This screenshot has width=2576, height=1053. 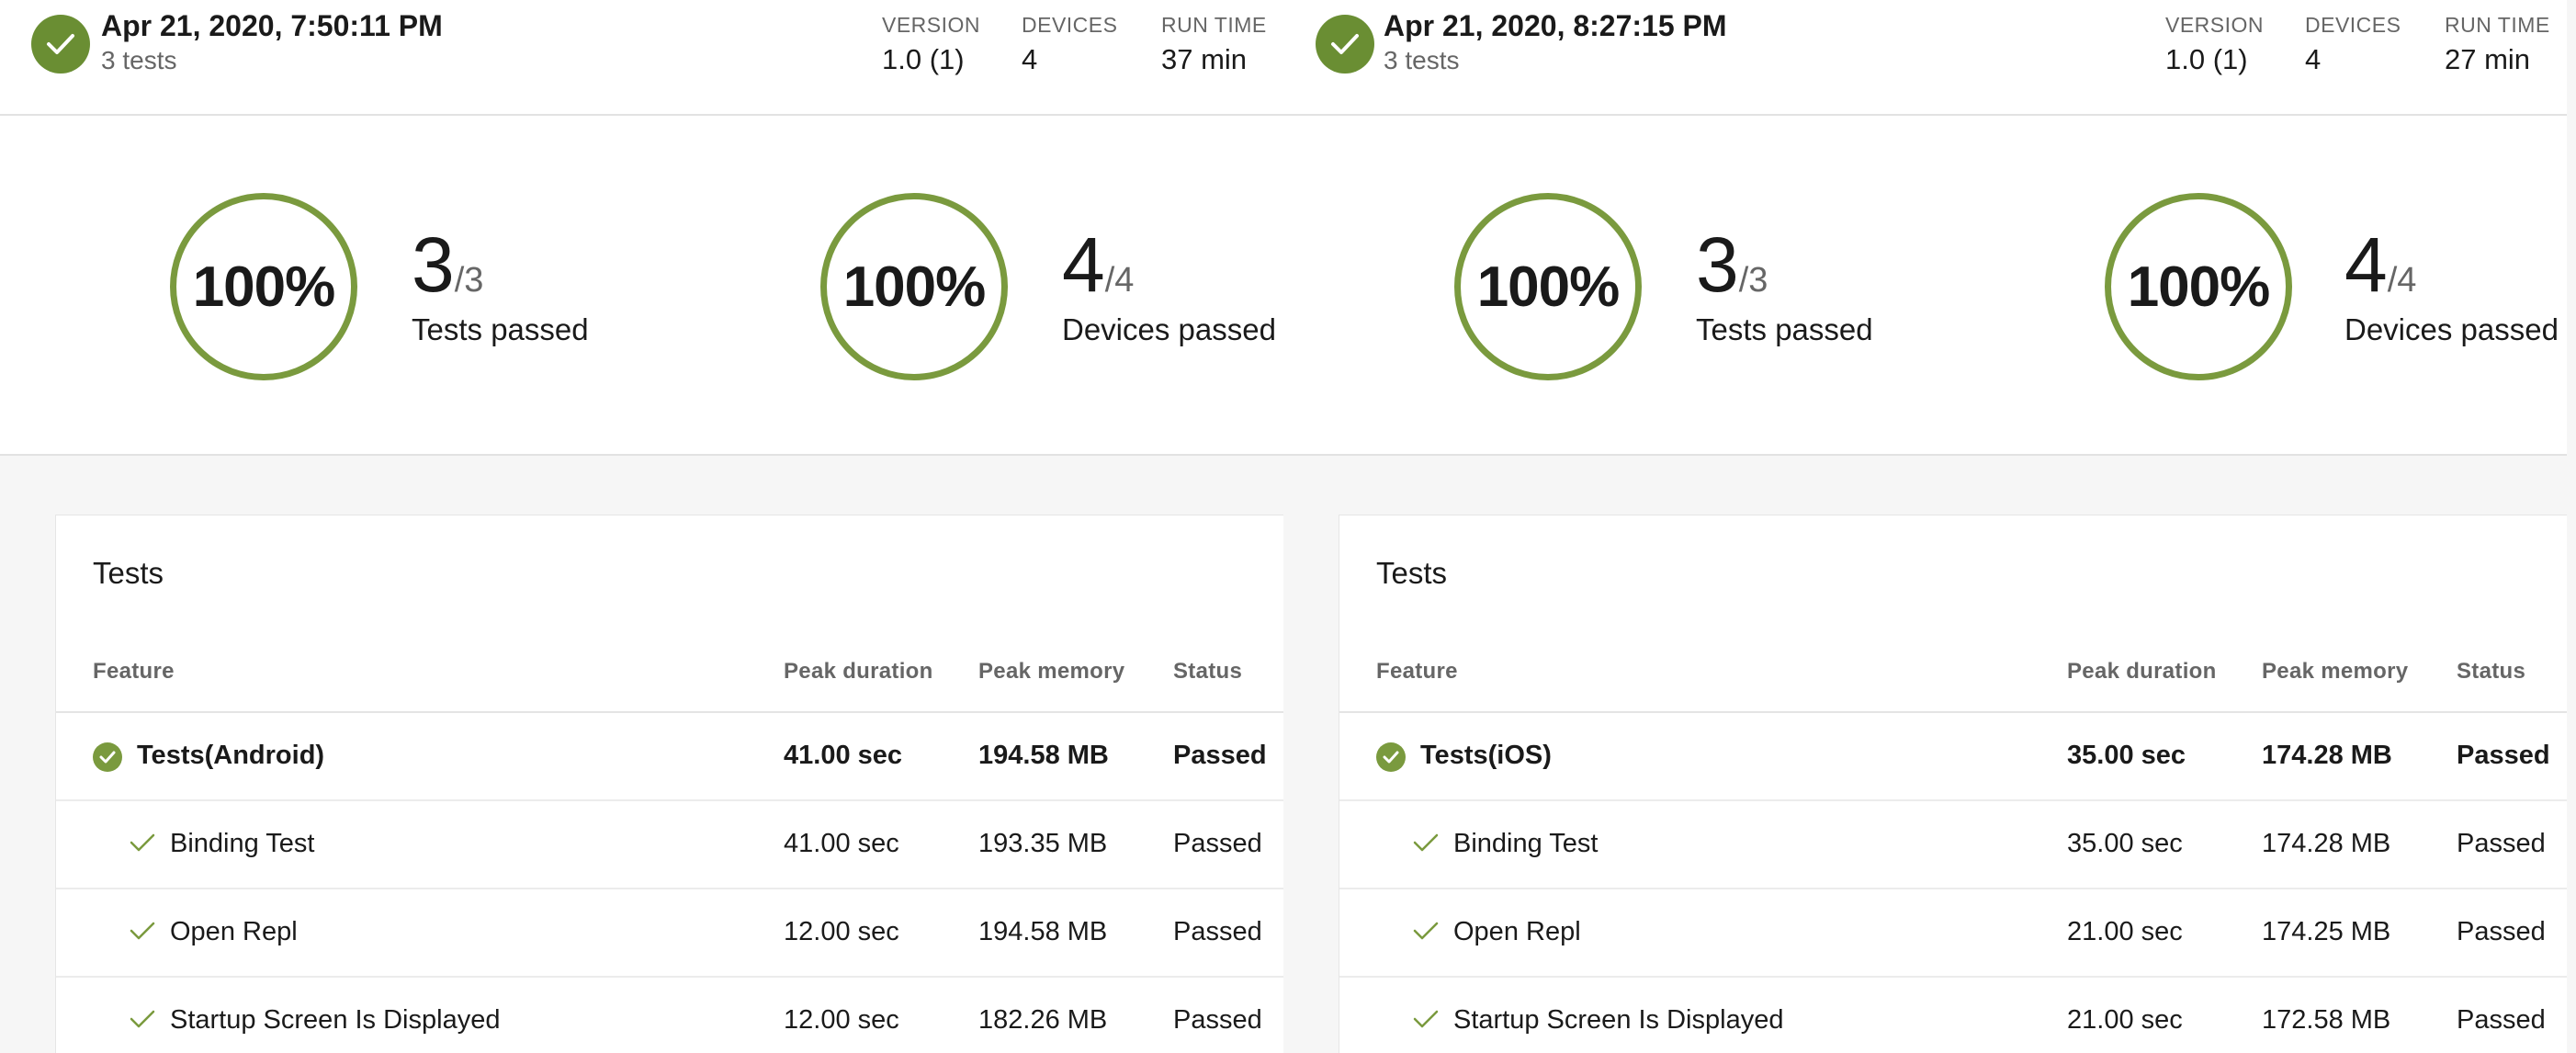 What do you see at coordinates (1953, 933) in the screenshot?
I see `table-row: Open Repl 21.00 sec 174.25 MB Passed` at bounding box center [1953, 933].